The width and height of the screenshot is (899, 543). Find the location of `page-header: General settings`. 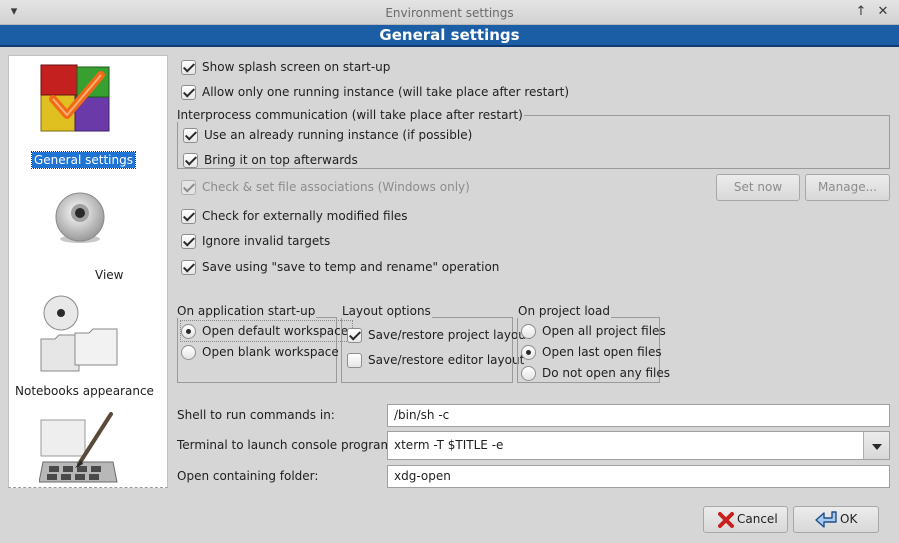

page-header: General settings is located at coordinates (449, 36).